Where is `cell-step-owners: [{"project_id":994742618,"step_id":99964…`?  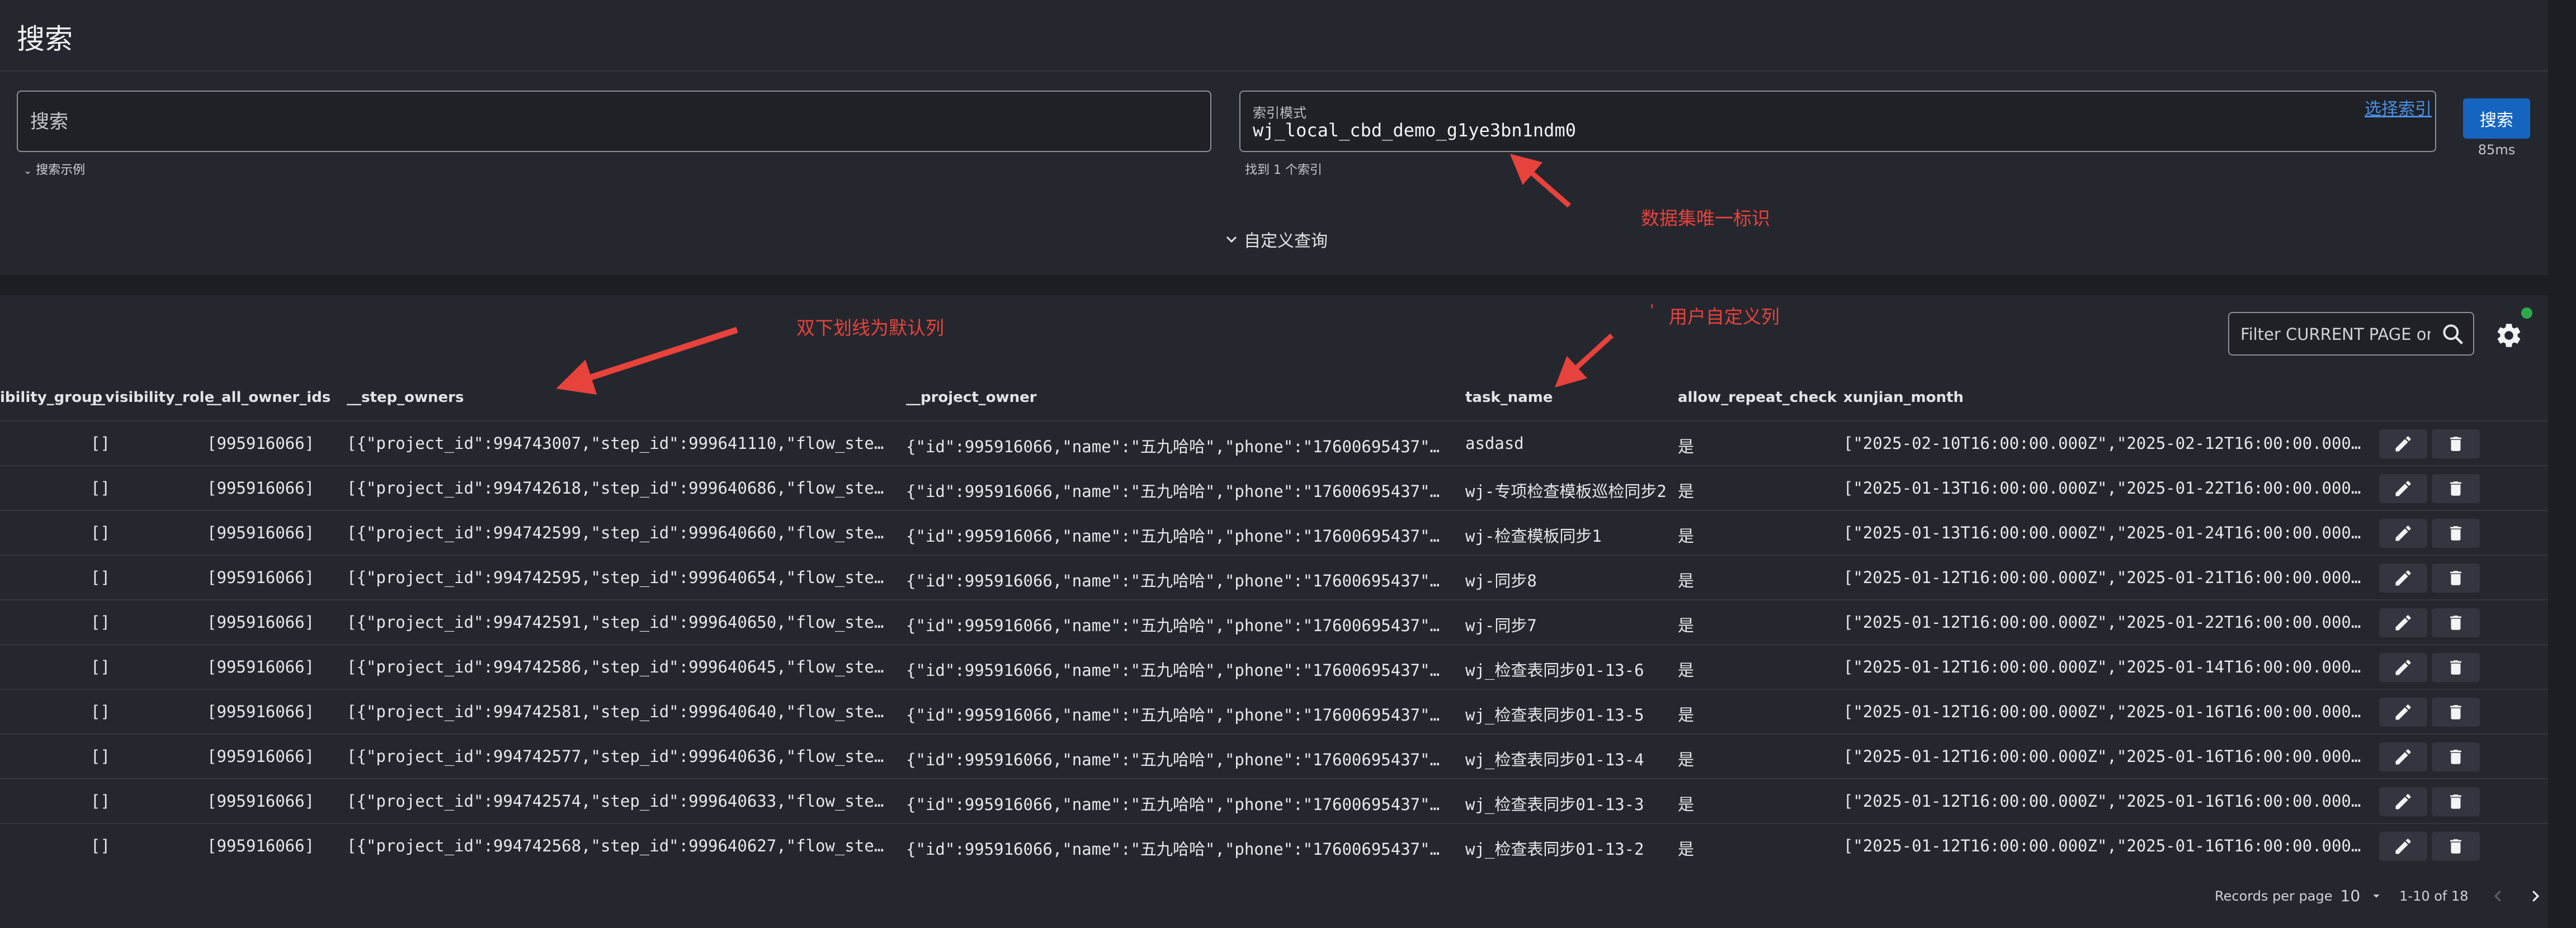 cell-step-owners: [{"project_id":994742618,"step_id":99964… is located at coordinates (616, 488).